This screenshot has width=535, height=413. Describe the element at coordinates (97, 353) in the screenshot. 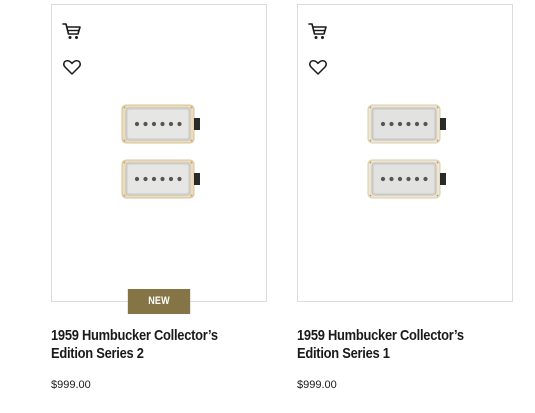

I see `product-name-line: Edition Series 2` at that location.